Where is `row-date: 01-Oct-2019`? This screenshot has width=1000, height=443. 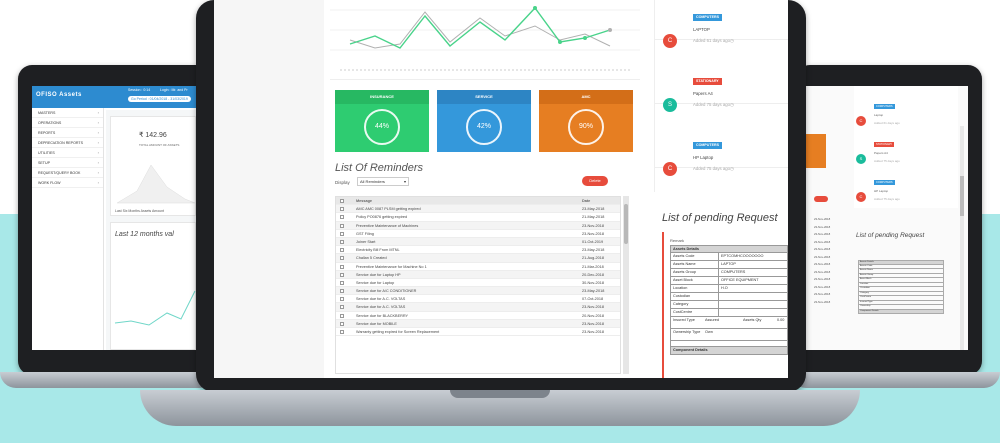 row-date: 01-Oct-2019 is located at coordinates (593, 241).